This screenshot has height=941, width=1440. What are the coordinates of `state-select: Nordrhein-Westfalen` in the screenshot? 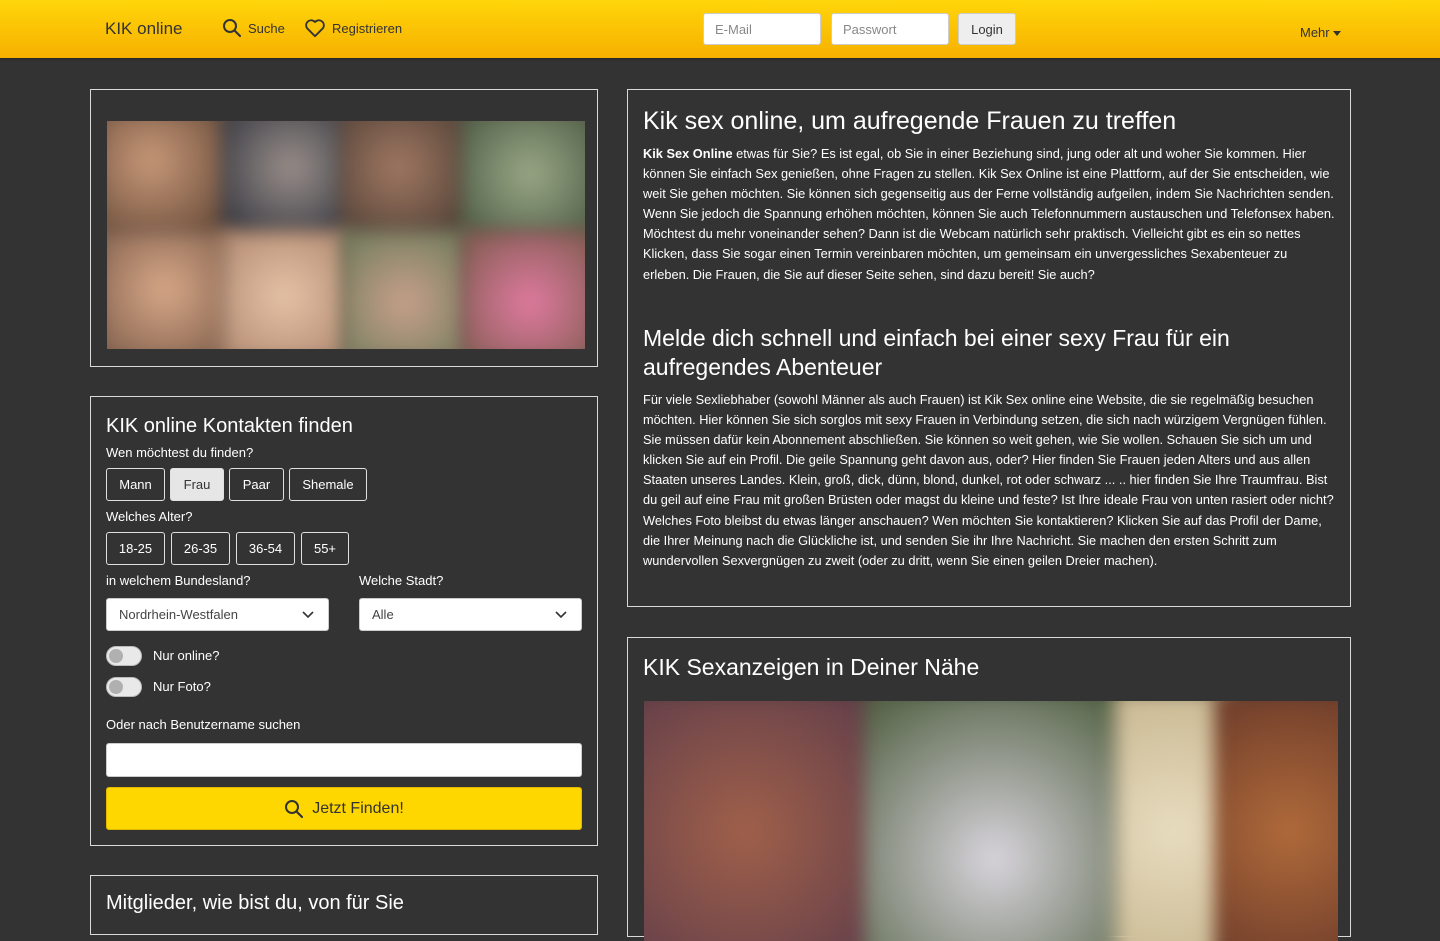 It's located at (217, 614).